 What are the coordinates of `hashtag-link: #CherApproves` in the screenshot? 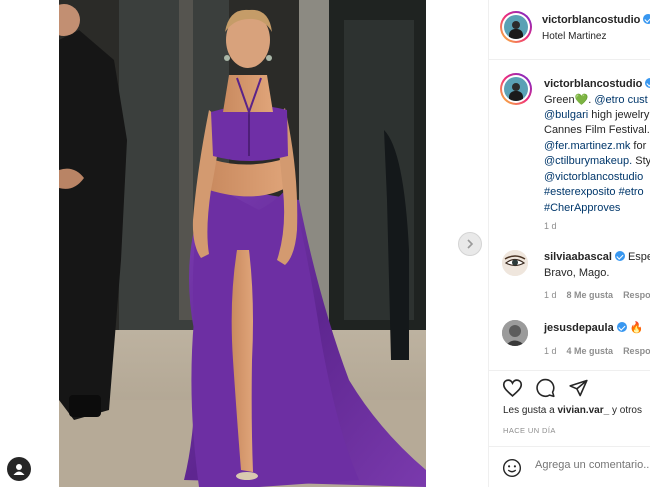 It's located at (582, 208).